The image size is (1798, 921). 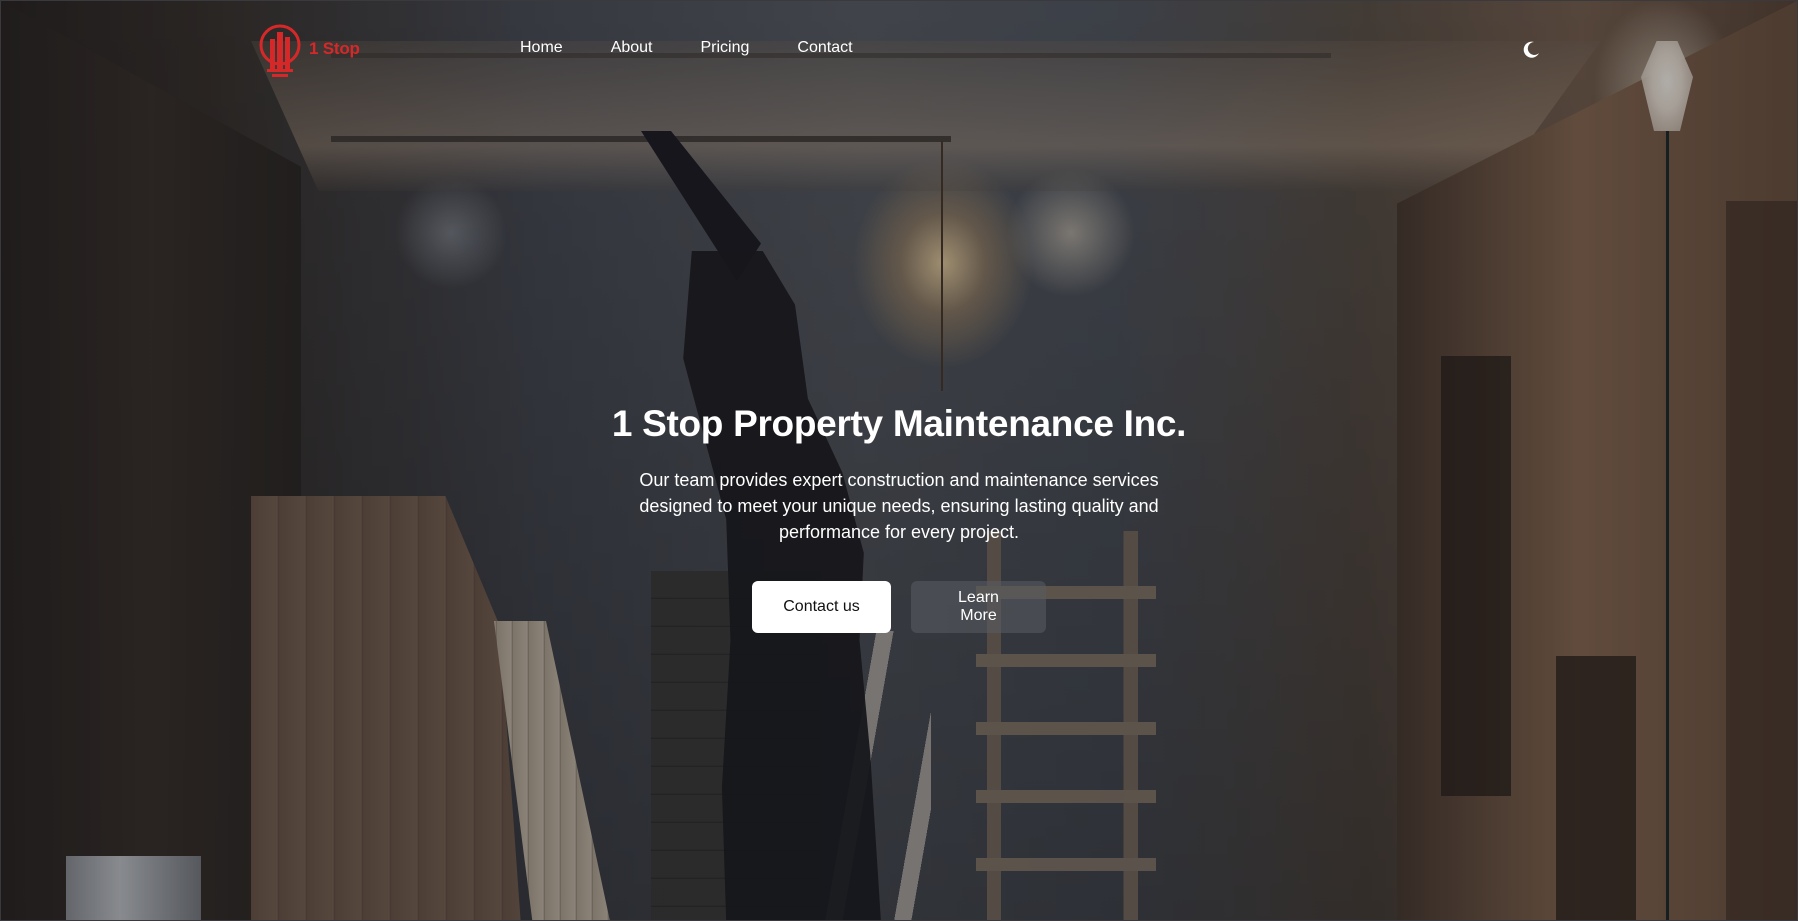 I want to click on contact-us-button: Contact us, so click(x=821, y=607).